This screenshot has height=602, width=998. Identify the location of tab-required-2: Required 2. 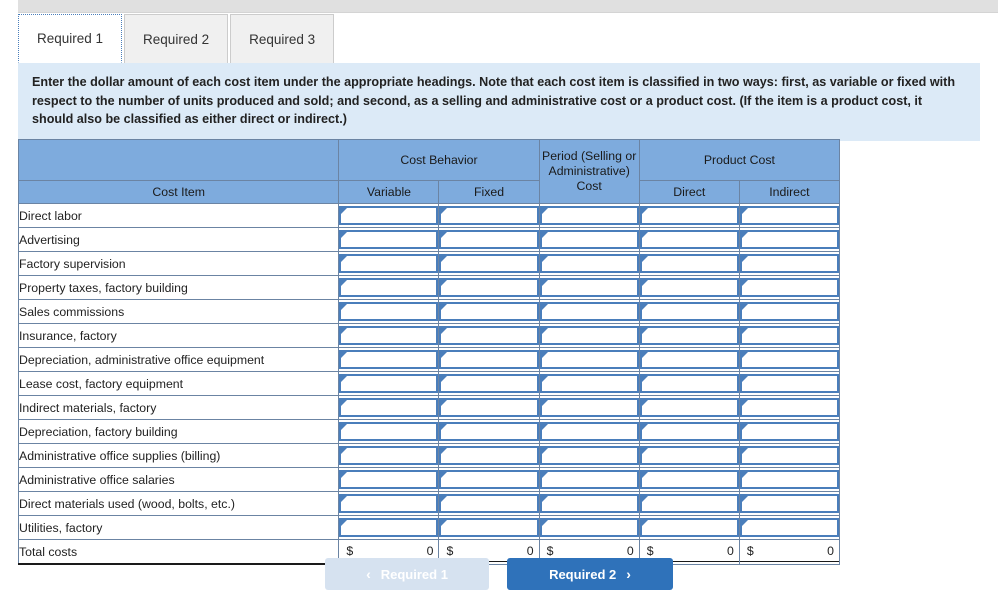
(176, 38).